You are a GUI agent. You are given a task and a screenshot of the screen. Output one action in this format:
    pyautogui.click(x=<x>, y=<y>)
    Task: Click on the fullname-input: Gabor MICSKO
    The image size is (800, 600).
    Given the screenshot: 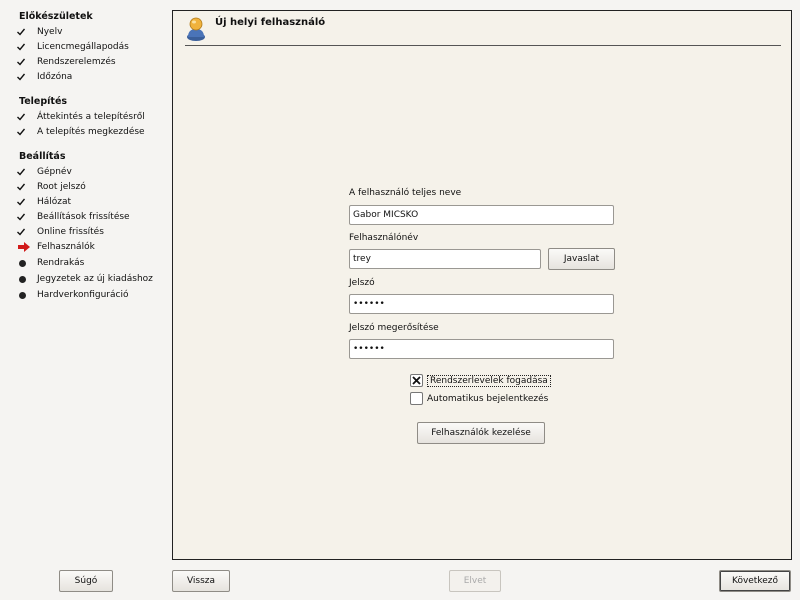 What is the action you would take?
    pyautogui.click(x=481, y=215)
    